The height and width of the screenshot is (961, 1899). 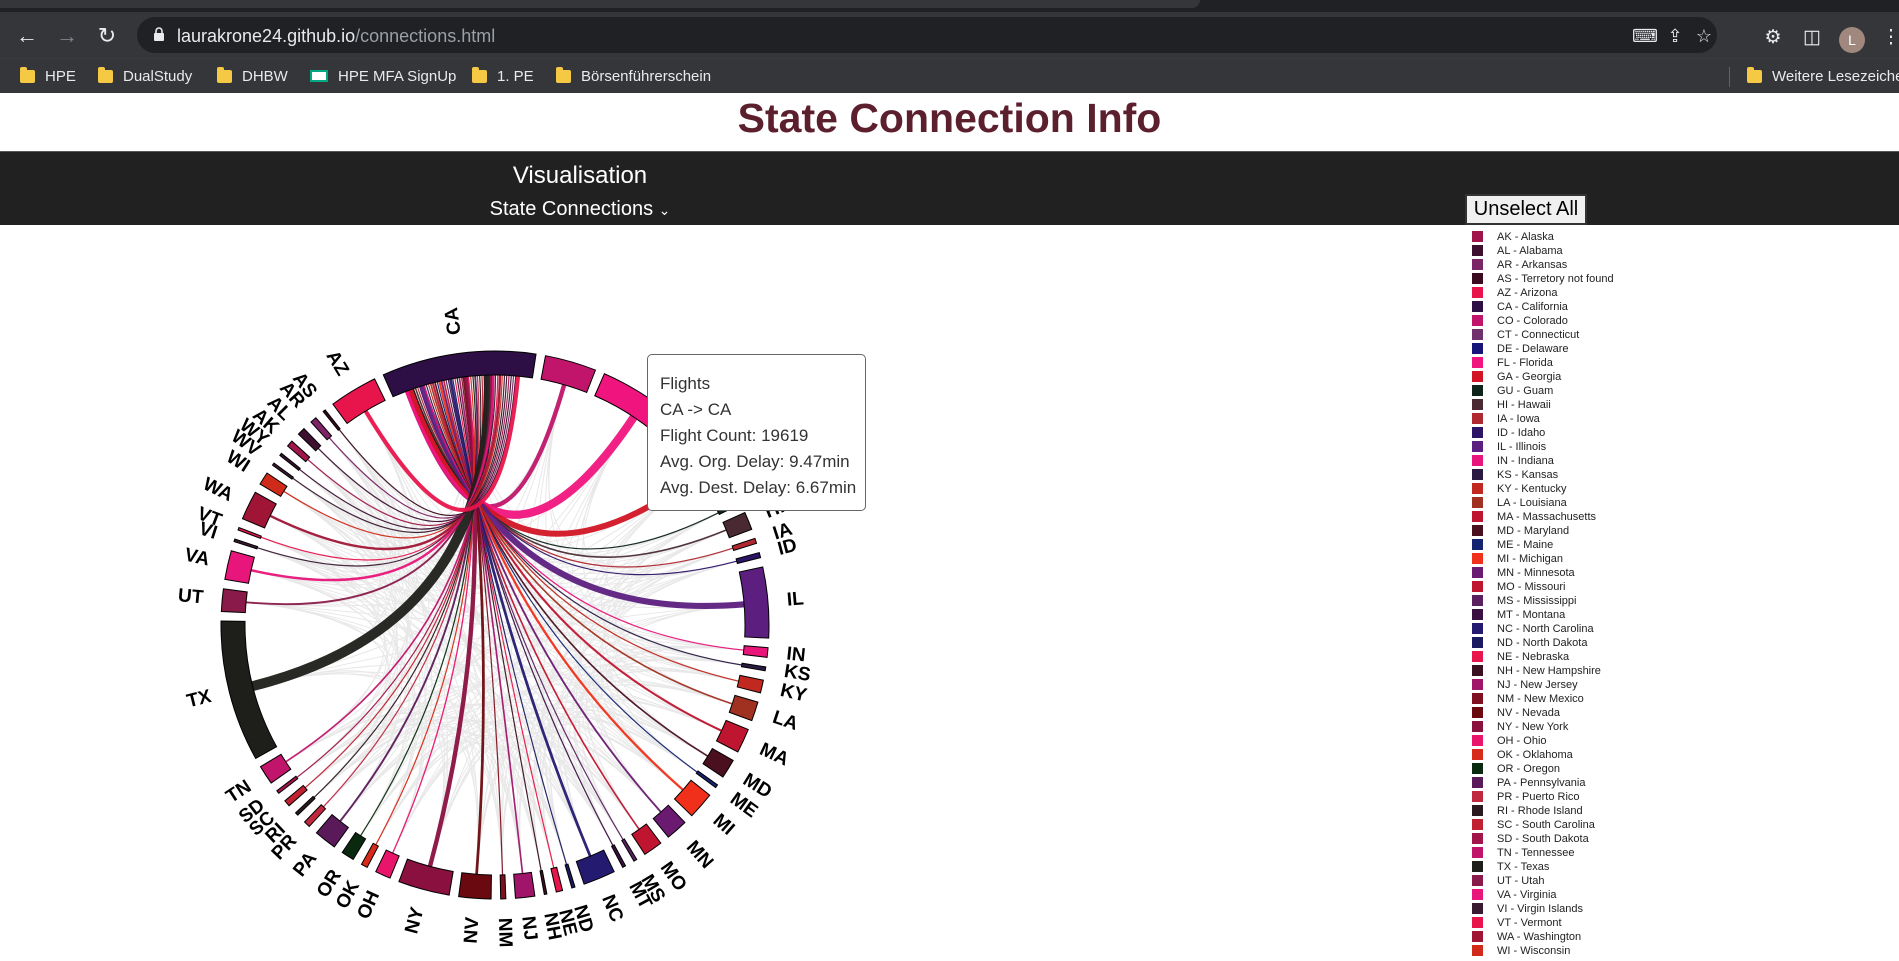 I want to click on state-arc-tn, so click(x=275, y=768).